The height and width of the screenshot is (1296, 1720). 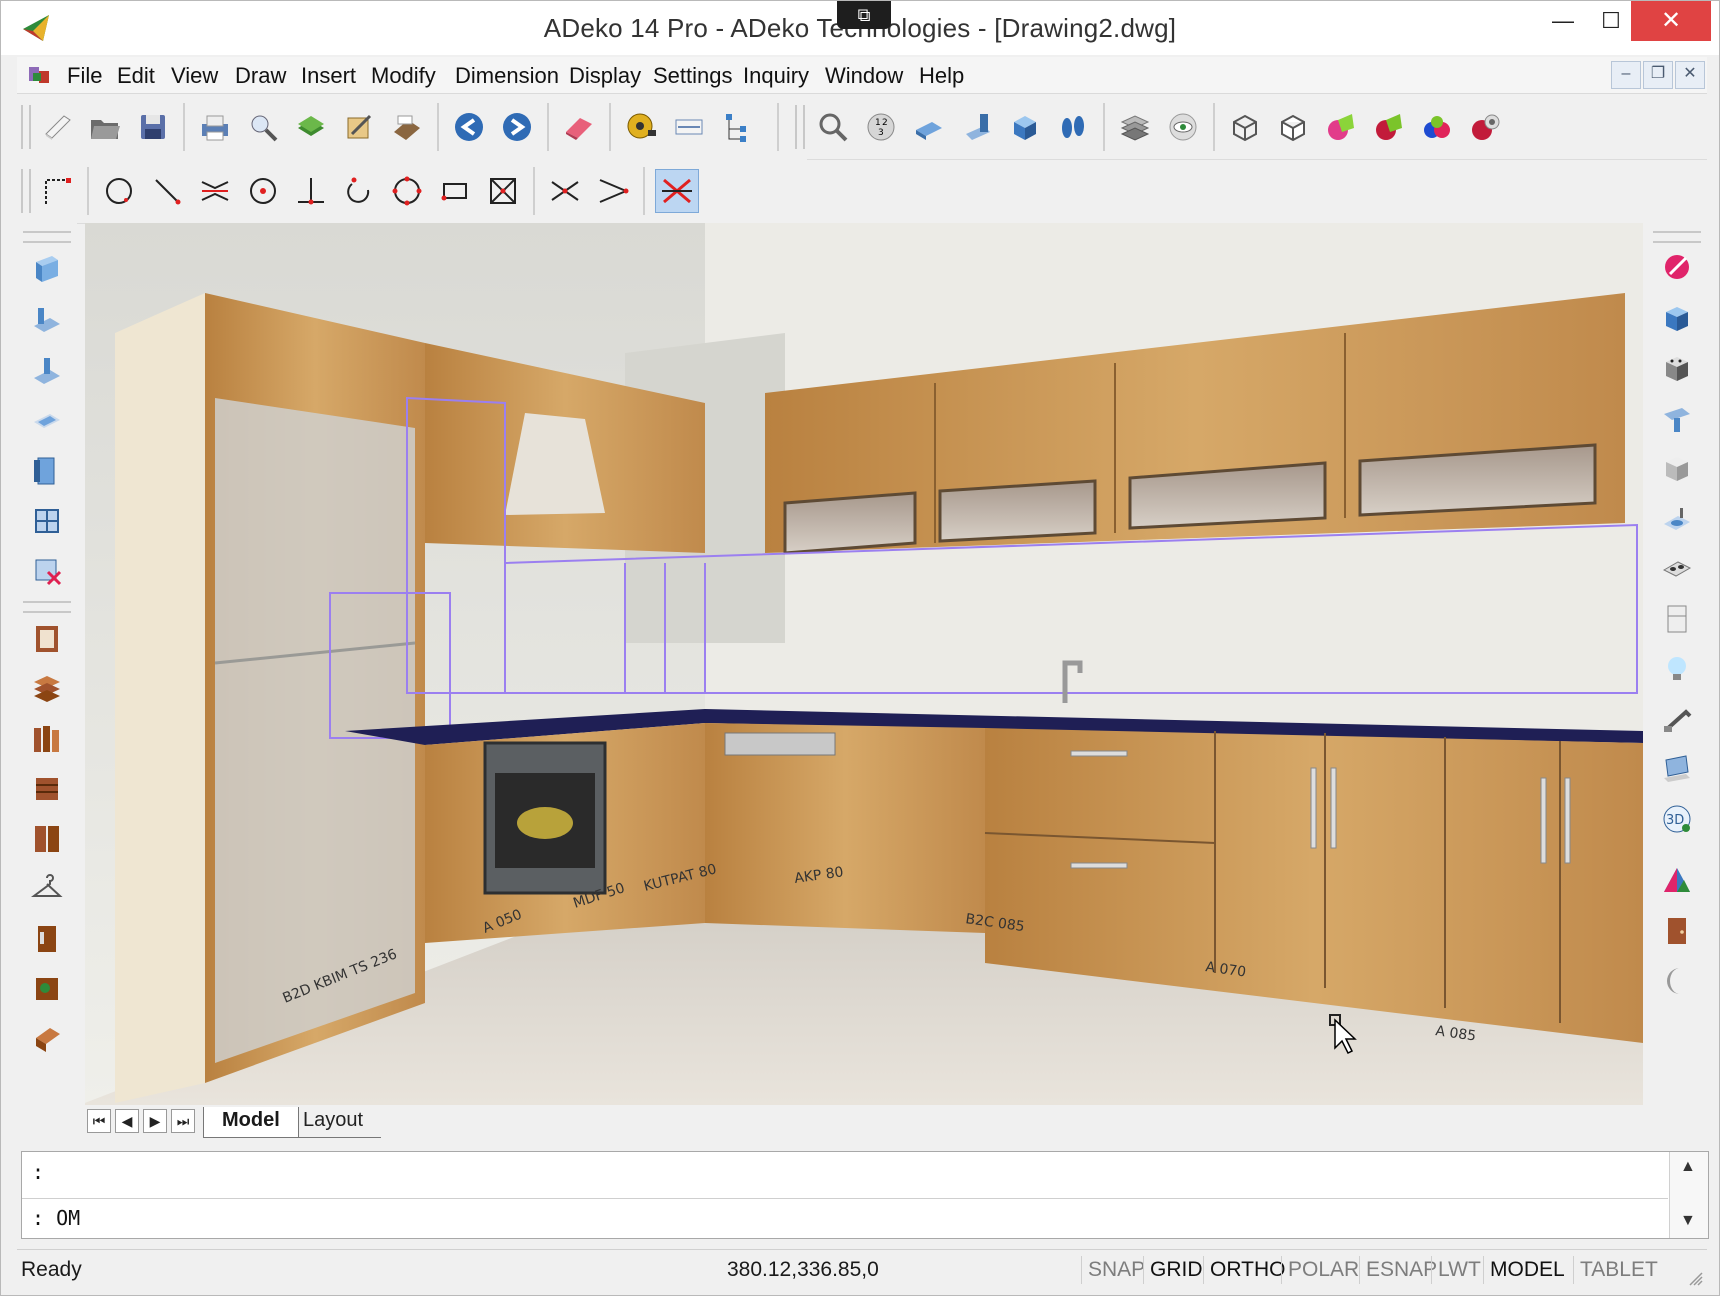 What do you see at coordinates (127, 1121) in the screenshot?
I see `prev-tab-button: ◀` at bounding box center [127, 1121].